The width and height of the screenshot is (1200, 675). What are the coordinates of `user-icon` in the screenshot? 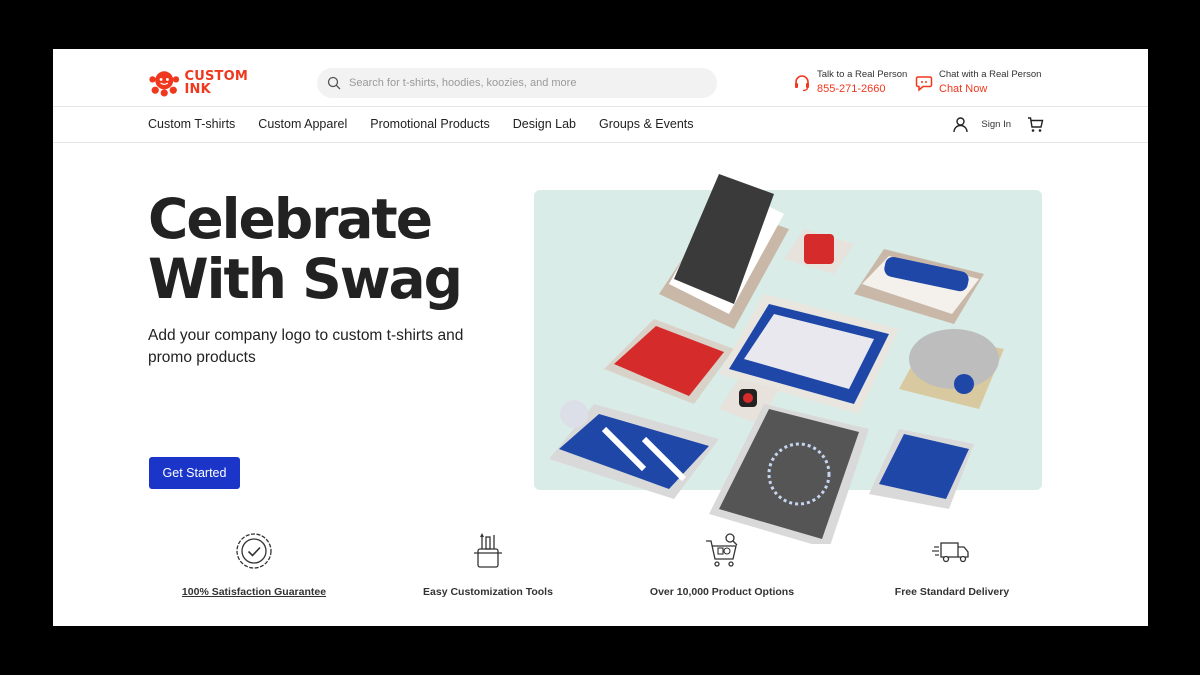 It's located at (960, 124).